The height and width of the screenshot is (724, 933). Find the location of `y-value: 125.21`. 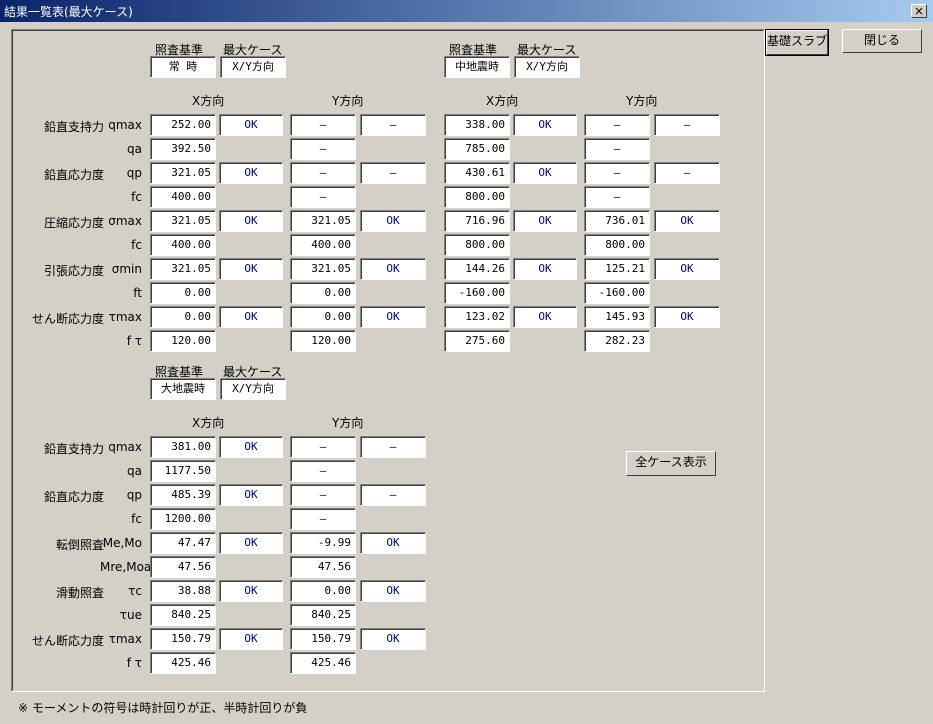

y-value: 125.21 is located at coordinates (617, 269).